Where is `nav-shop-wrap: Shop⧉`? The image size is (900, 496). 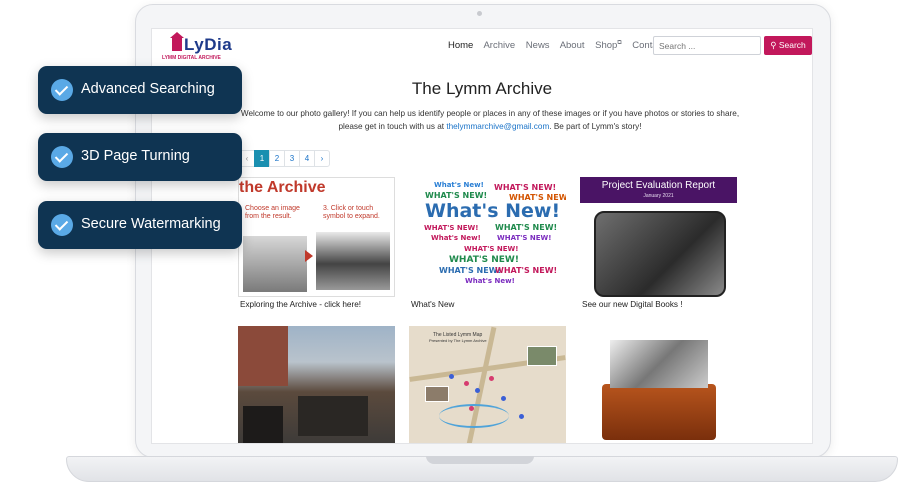
nav-shop-wrap: Shop⧉ is located at coordinates (608, 45).